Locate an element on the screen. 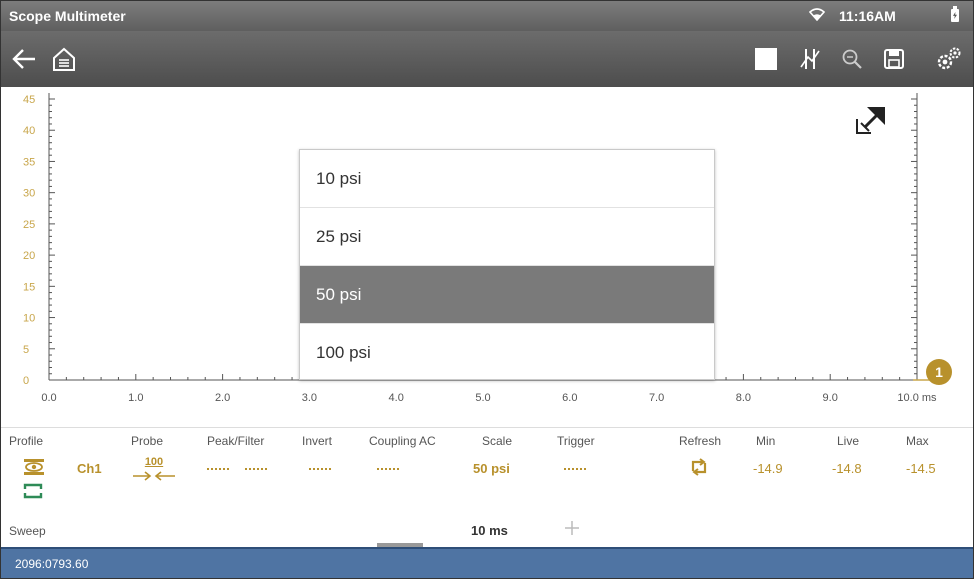 This screenshot has height=579, width=974. sweep-value: 10 ms is located at coordinates (489, 530).